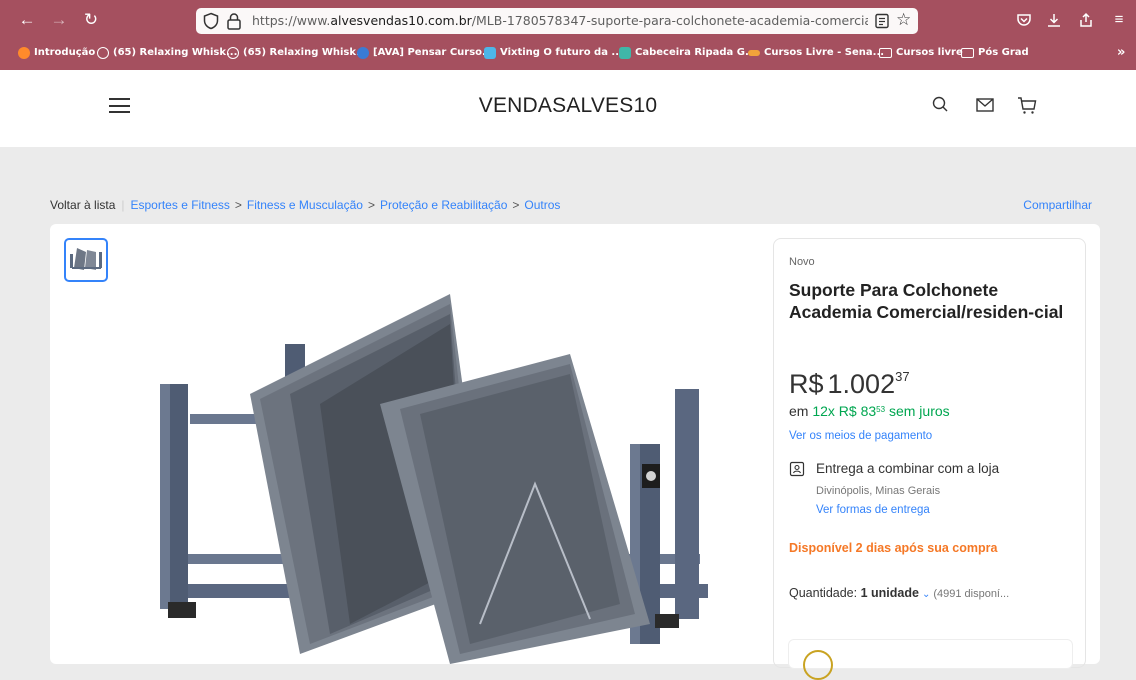 This screenshot has height=680, width=1136. What do you see at coordinates (401, 20) in the screenshot?
I see `url-domain: alvesvendas10.com.br` at bounding box center [401, 20].